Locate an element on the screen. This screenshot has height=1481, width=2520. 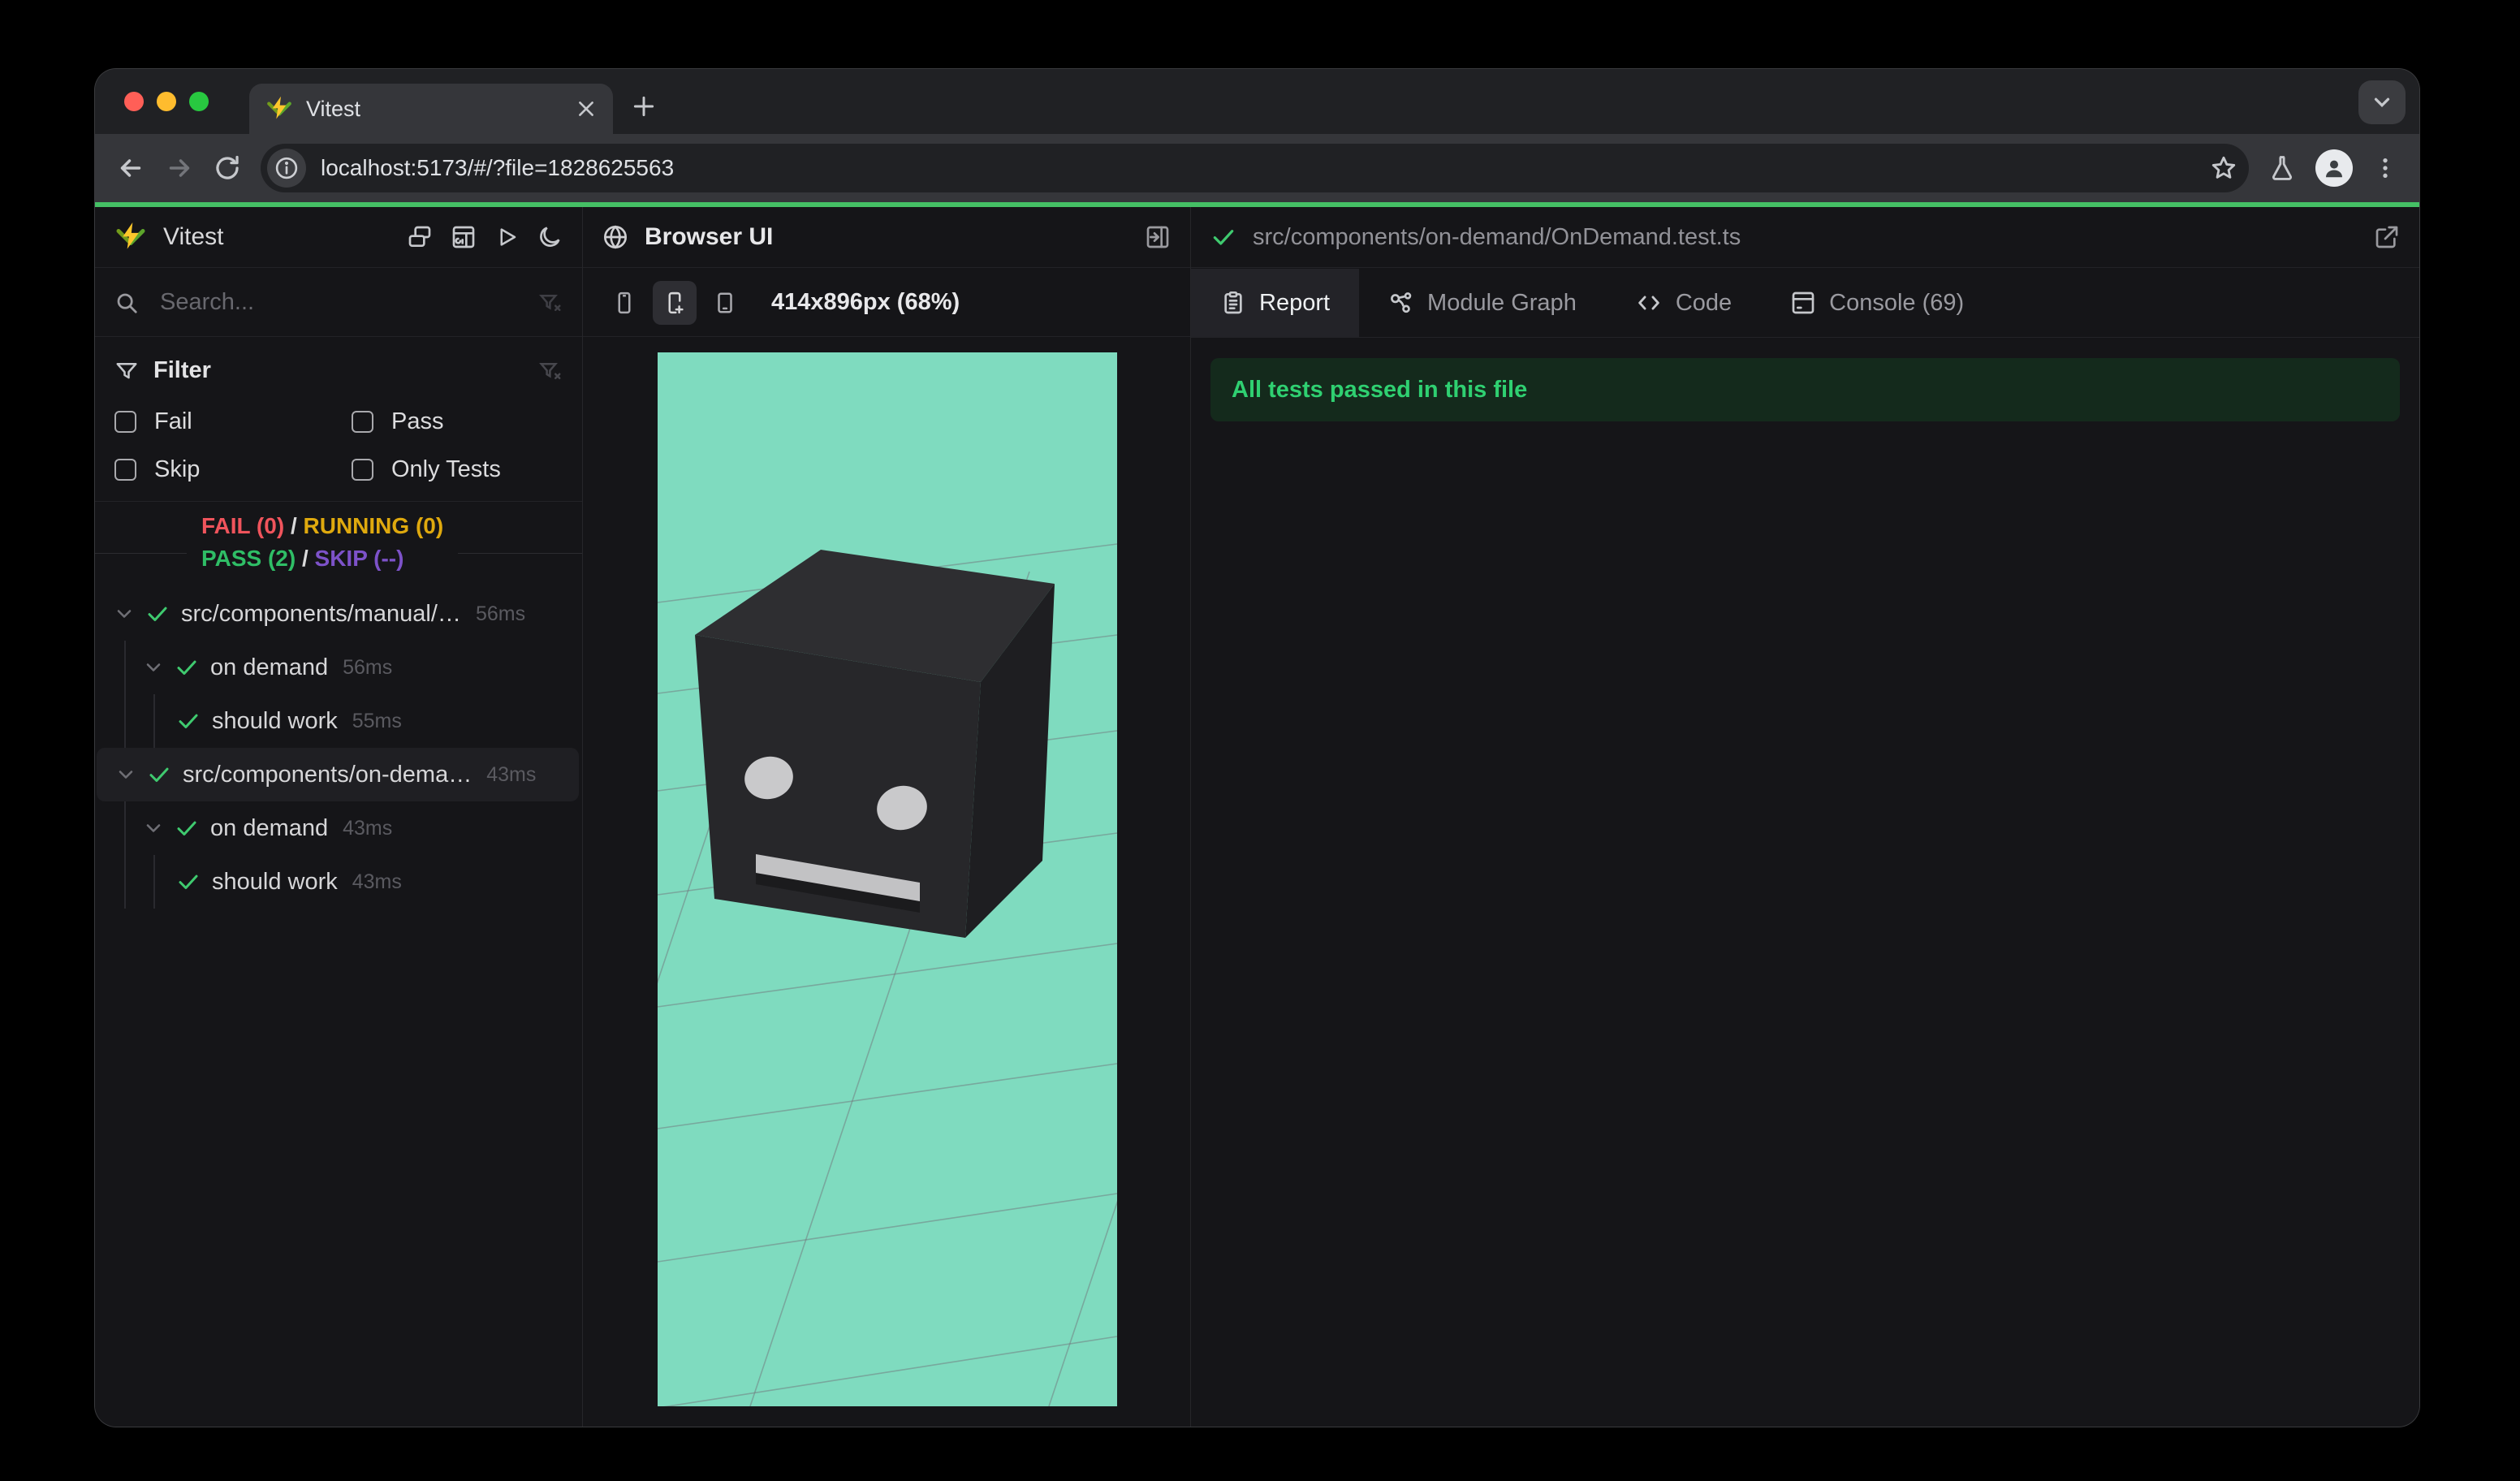
test-tree-row: should work 43ms is located at coordinates (339, 882).